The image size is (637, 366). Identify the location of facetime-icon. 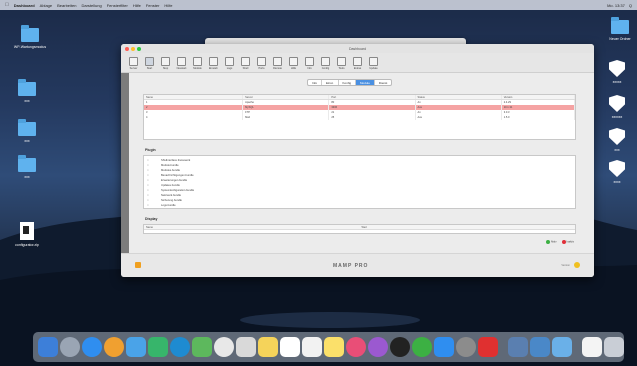
(180, 347).